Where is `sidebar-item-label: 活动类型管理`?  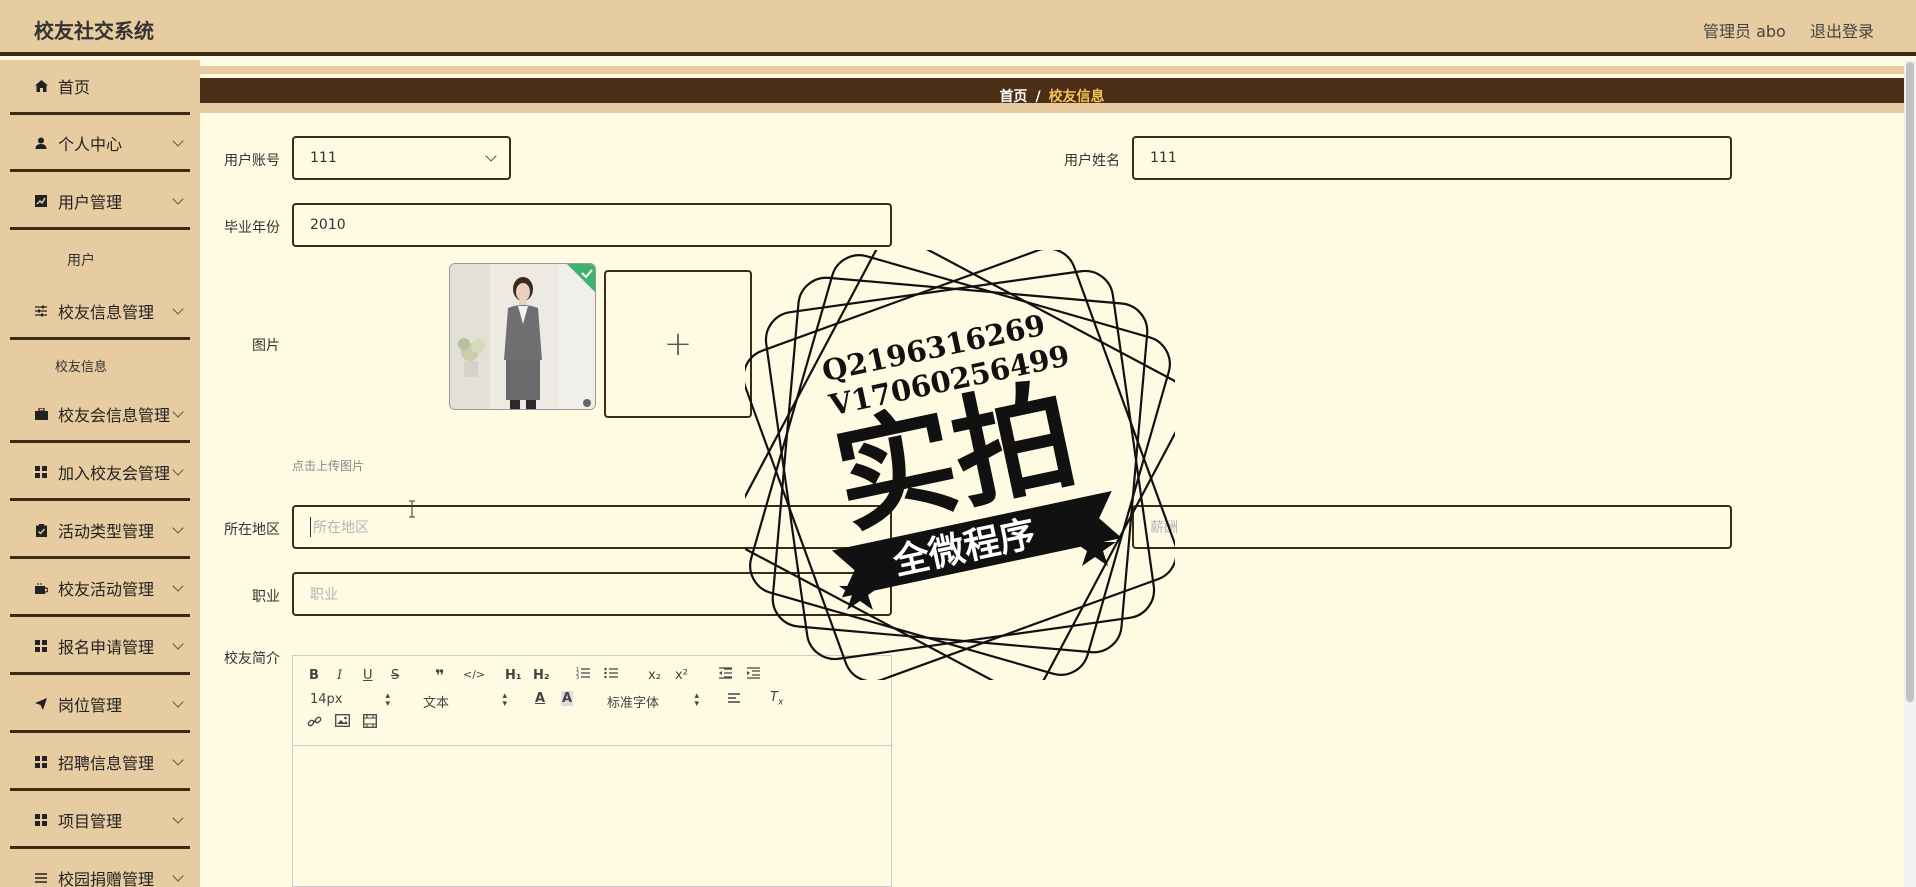 sidebar-item-label: 活动类型管理 is located at coordinates (106, 531).